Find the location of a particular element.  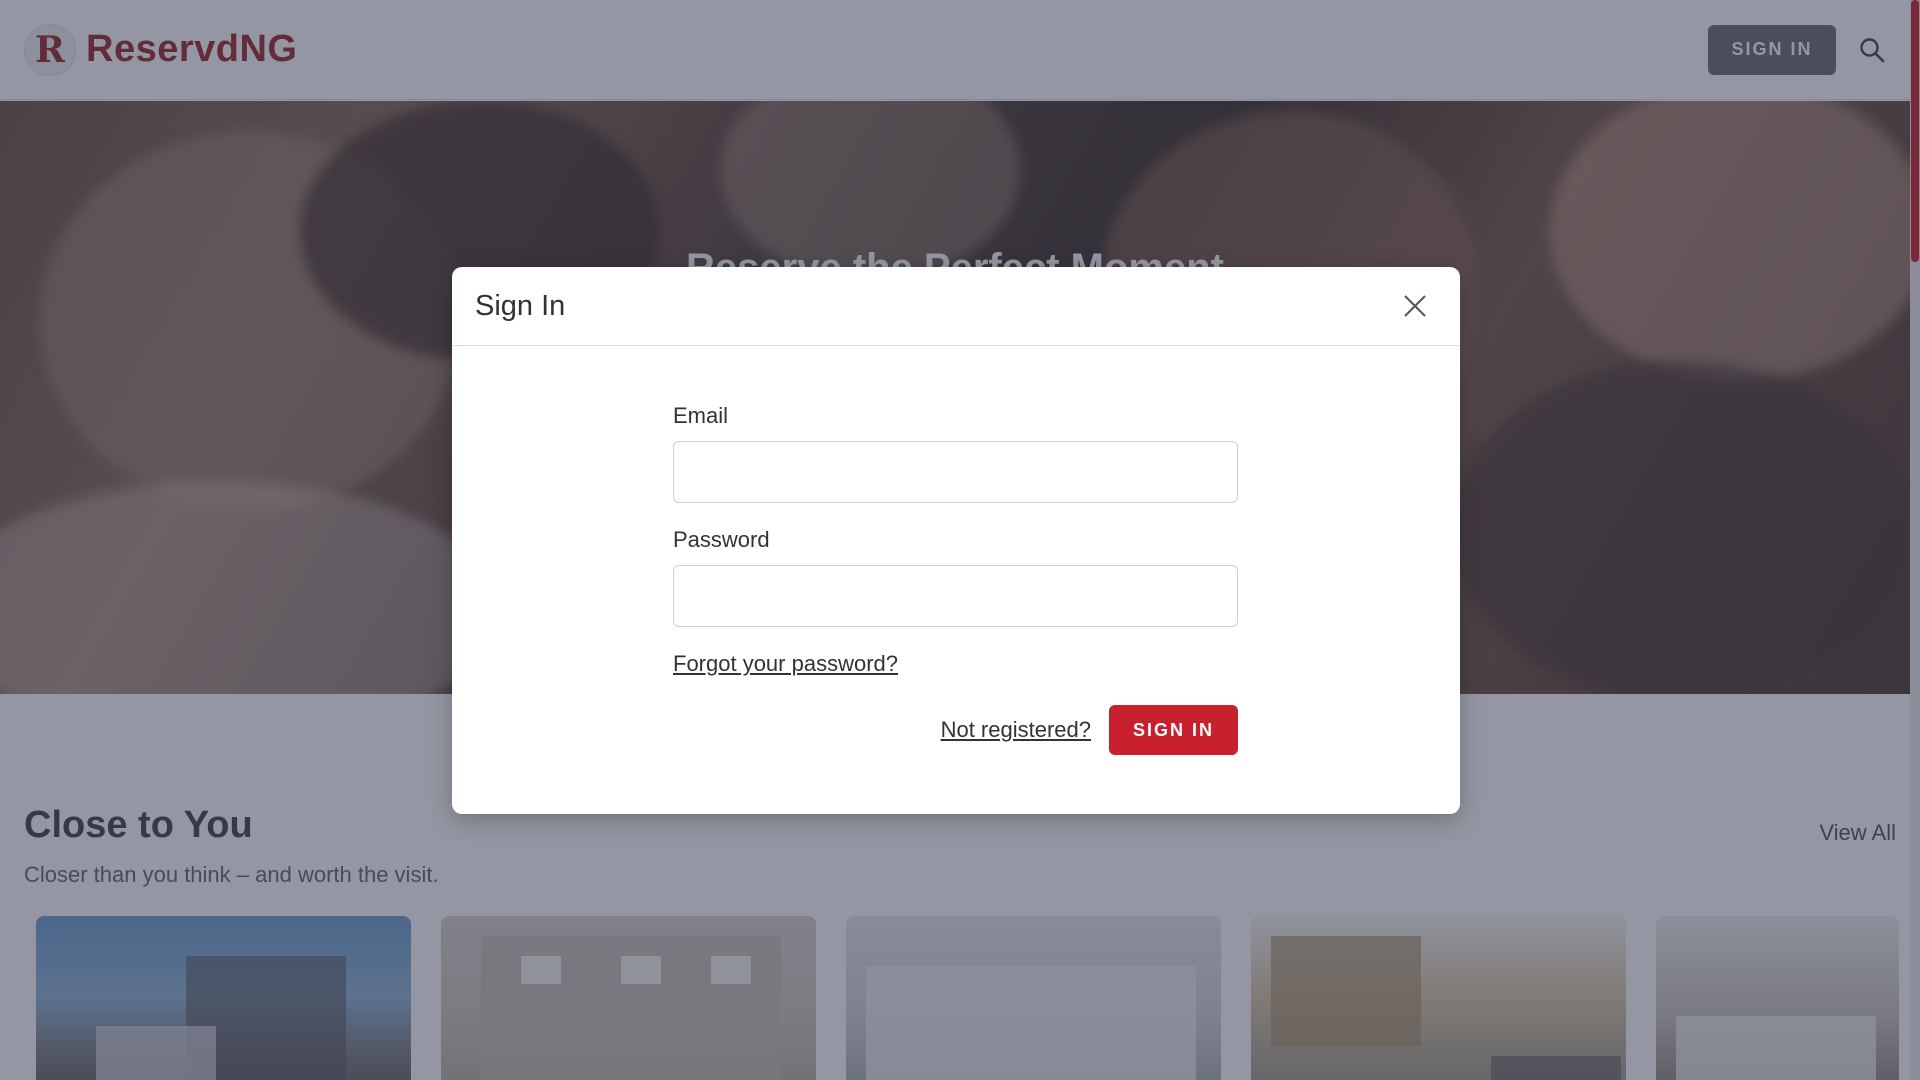

email-label: Email is located at coordinates (701, 415).